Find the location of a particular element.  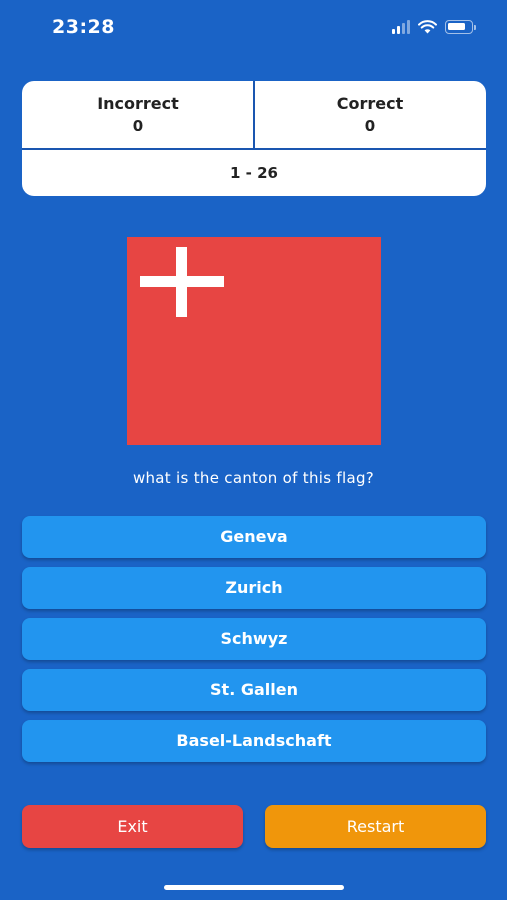

answer-button-schwyz: Schwyz is located at coordinates (254, 639).